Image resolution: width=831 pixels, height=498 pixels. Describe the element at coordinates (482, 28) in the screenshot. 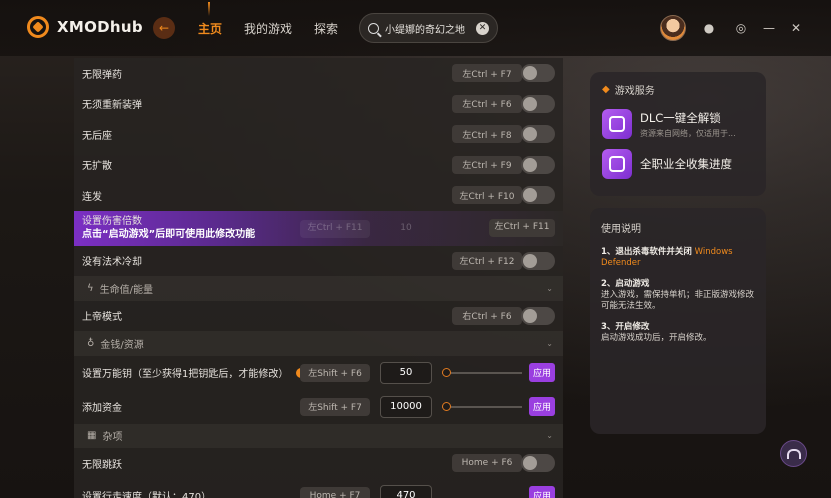

I see `clear-search-button: ✕` at that location.